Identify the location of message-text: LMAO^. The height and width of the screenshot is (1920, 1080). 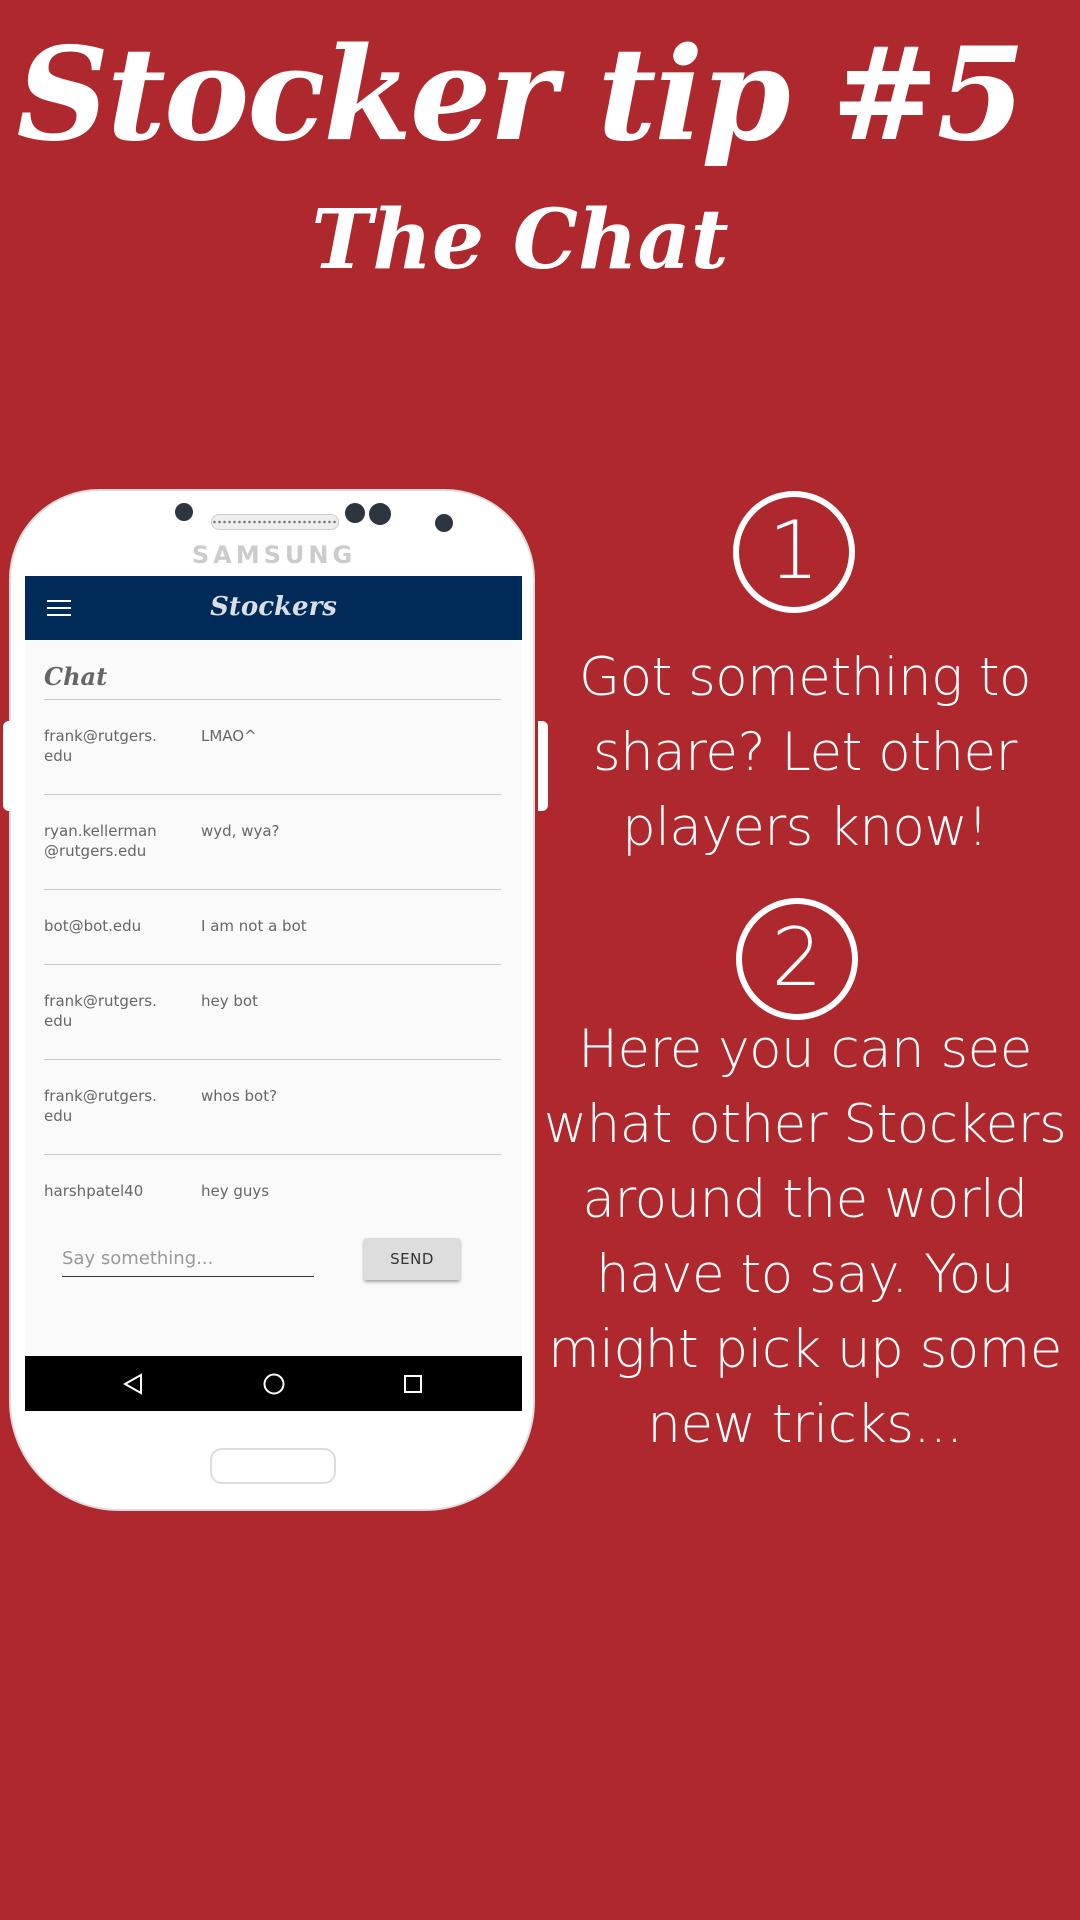
(229, 736).